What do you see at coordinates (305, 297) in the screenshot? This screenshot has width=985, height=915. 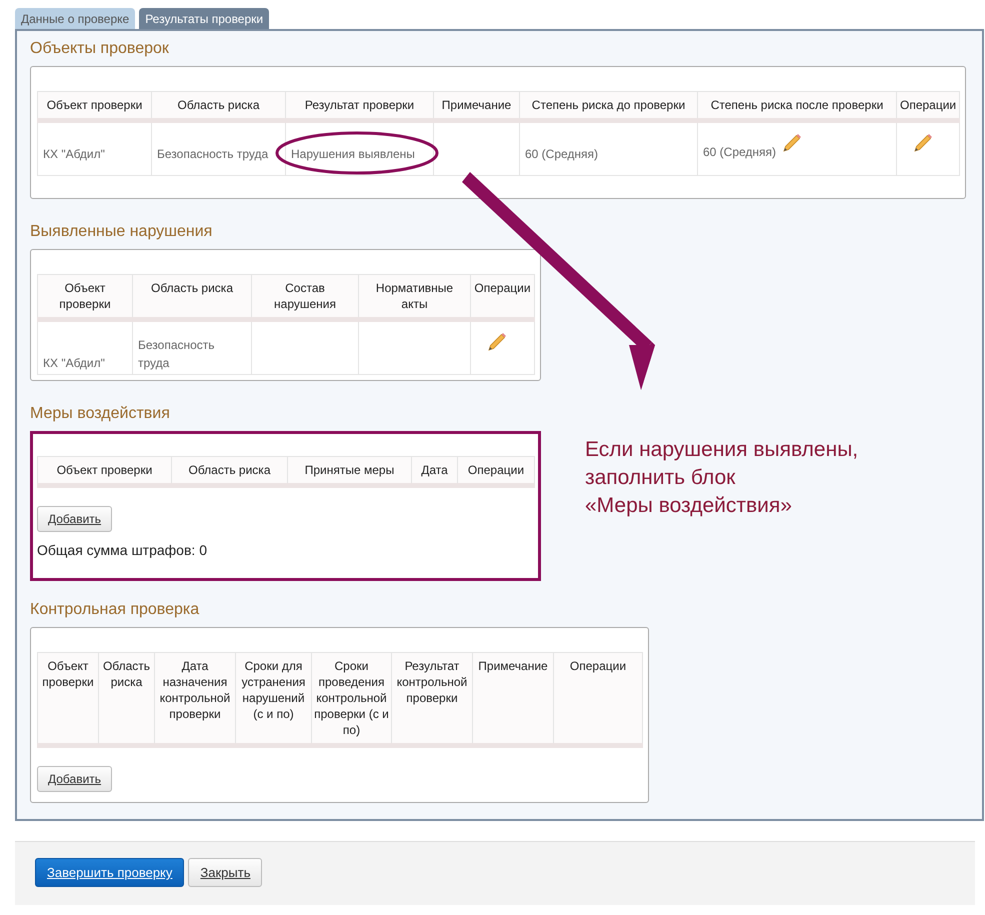 I see `column-header: Состав нарушения` at bounding box center [305, 297].